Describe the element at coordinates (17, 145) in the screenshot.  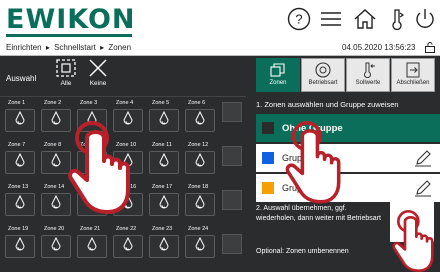
I see `zone-label: Zone 7` at that location.